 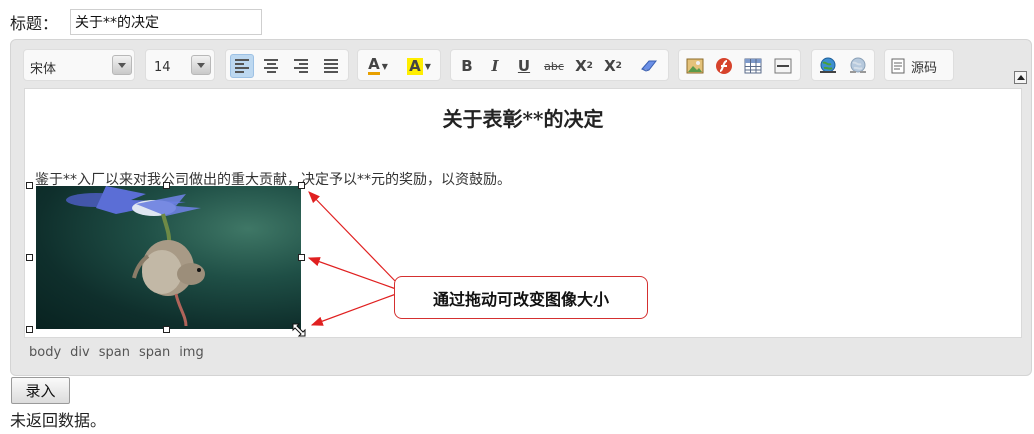 What do you see at coordinates (287, 65) in the screenshot?
I see `alignment-group` at bounding box center [287, 65].